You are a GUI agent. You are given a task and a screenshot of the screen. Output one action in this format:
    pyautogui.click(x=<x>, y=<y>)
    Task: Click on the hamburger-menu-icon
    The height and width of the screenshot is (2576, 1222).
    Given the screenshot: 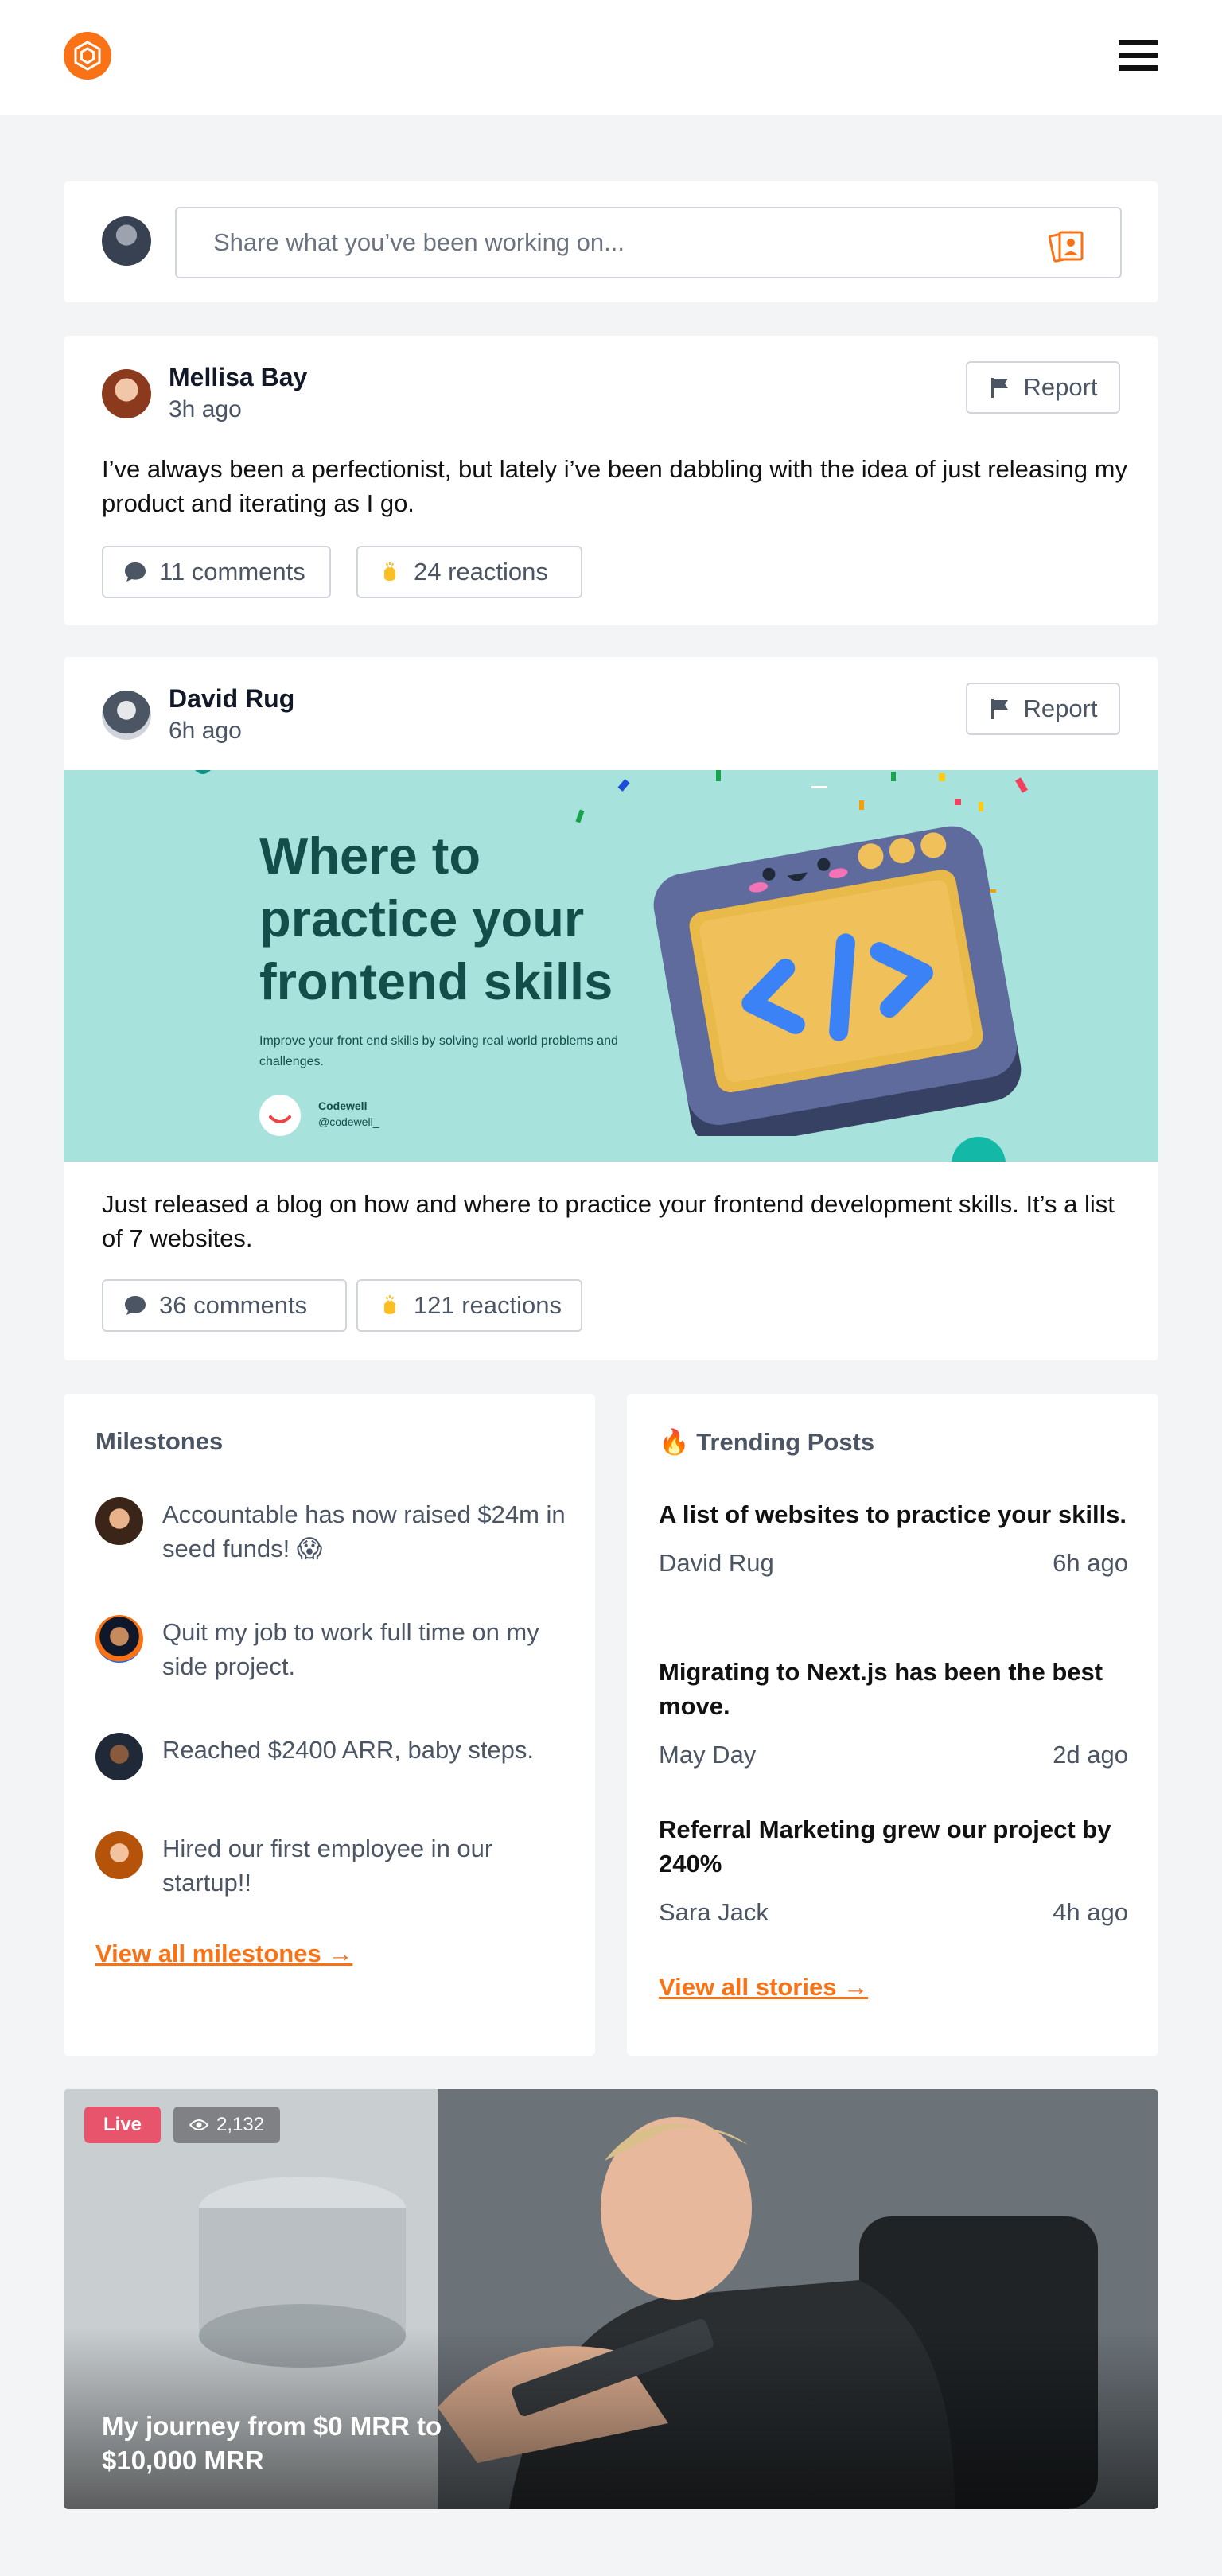 What is the action you would take?
    pyautogui.click(x=1138, y=58)
    